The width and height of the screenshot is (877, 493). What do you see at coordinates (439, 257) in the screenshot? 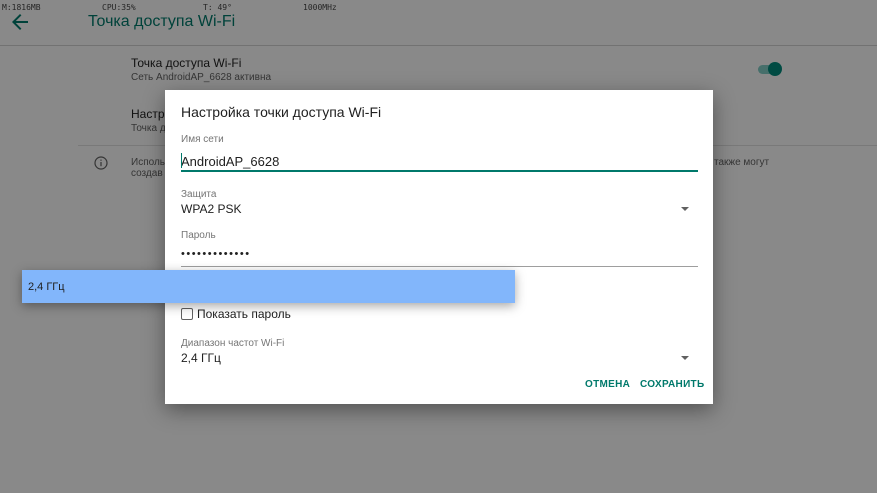
I see `password-input: •••••••••••••` at bounding box center [439, 257].